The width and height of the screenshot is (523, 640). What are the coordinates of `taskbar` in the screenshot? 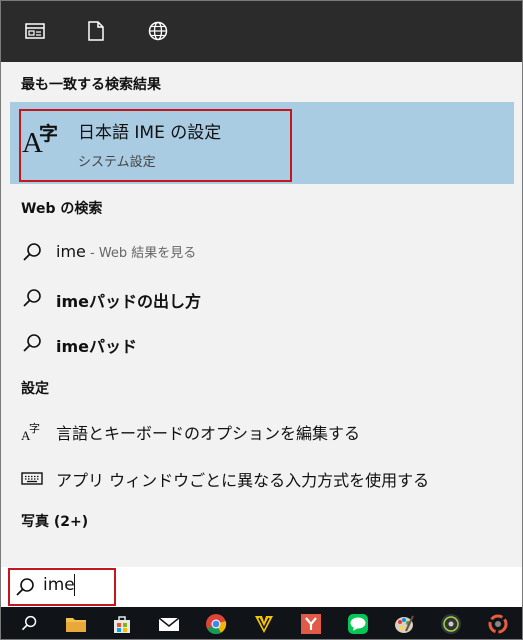 It's located at (261, 623).